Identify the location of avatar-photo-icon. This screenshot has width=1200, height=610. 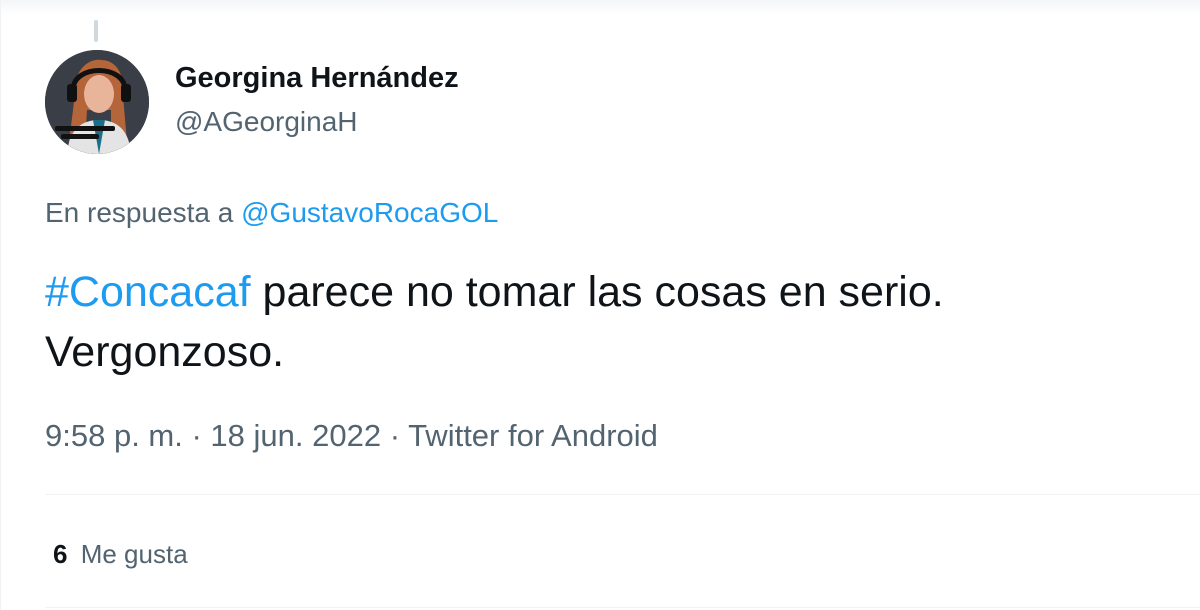
(97, 102).